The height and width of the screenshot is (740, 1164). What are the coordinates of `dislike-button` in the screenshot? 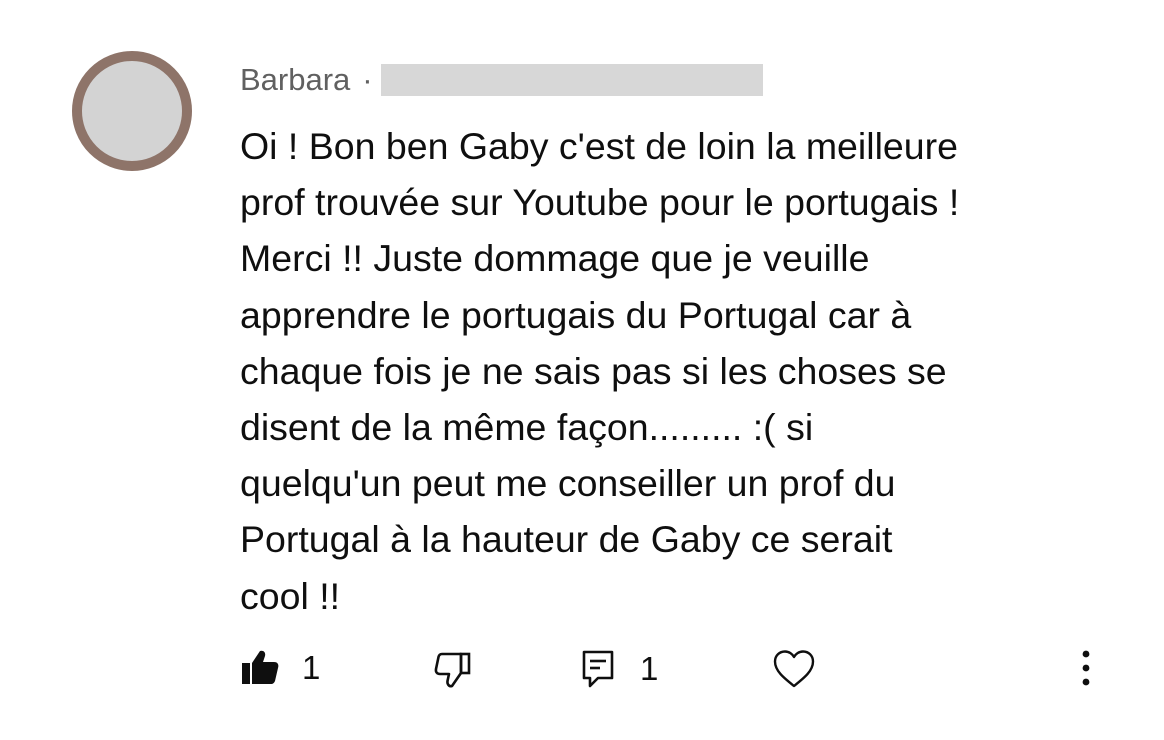 It's located at (453, 670).